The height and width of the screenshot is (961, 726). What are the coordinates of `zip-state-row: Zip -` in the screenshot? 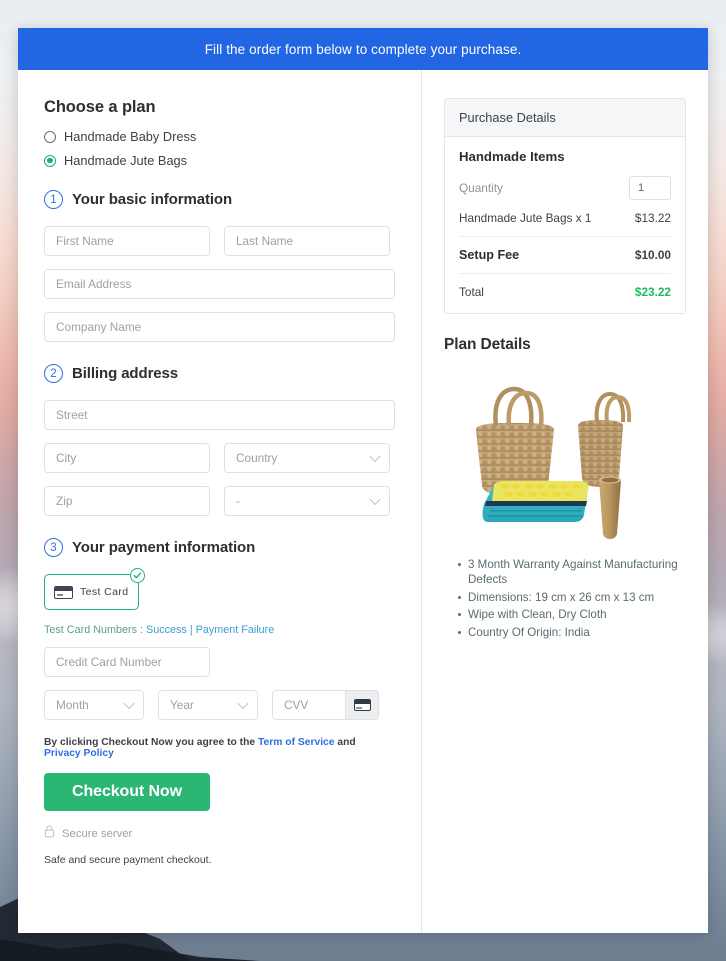 It's located at (219, 501).